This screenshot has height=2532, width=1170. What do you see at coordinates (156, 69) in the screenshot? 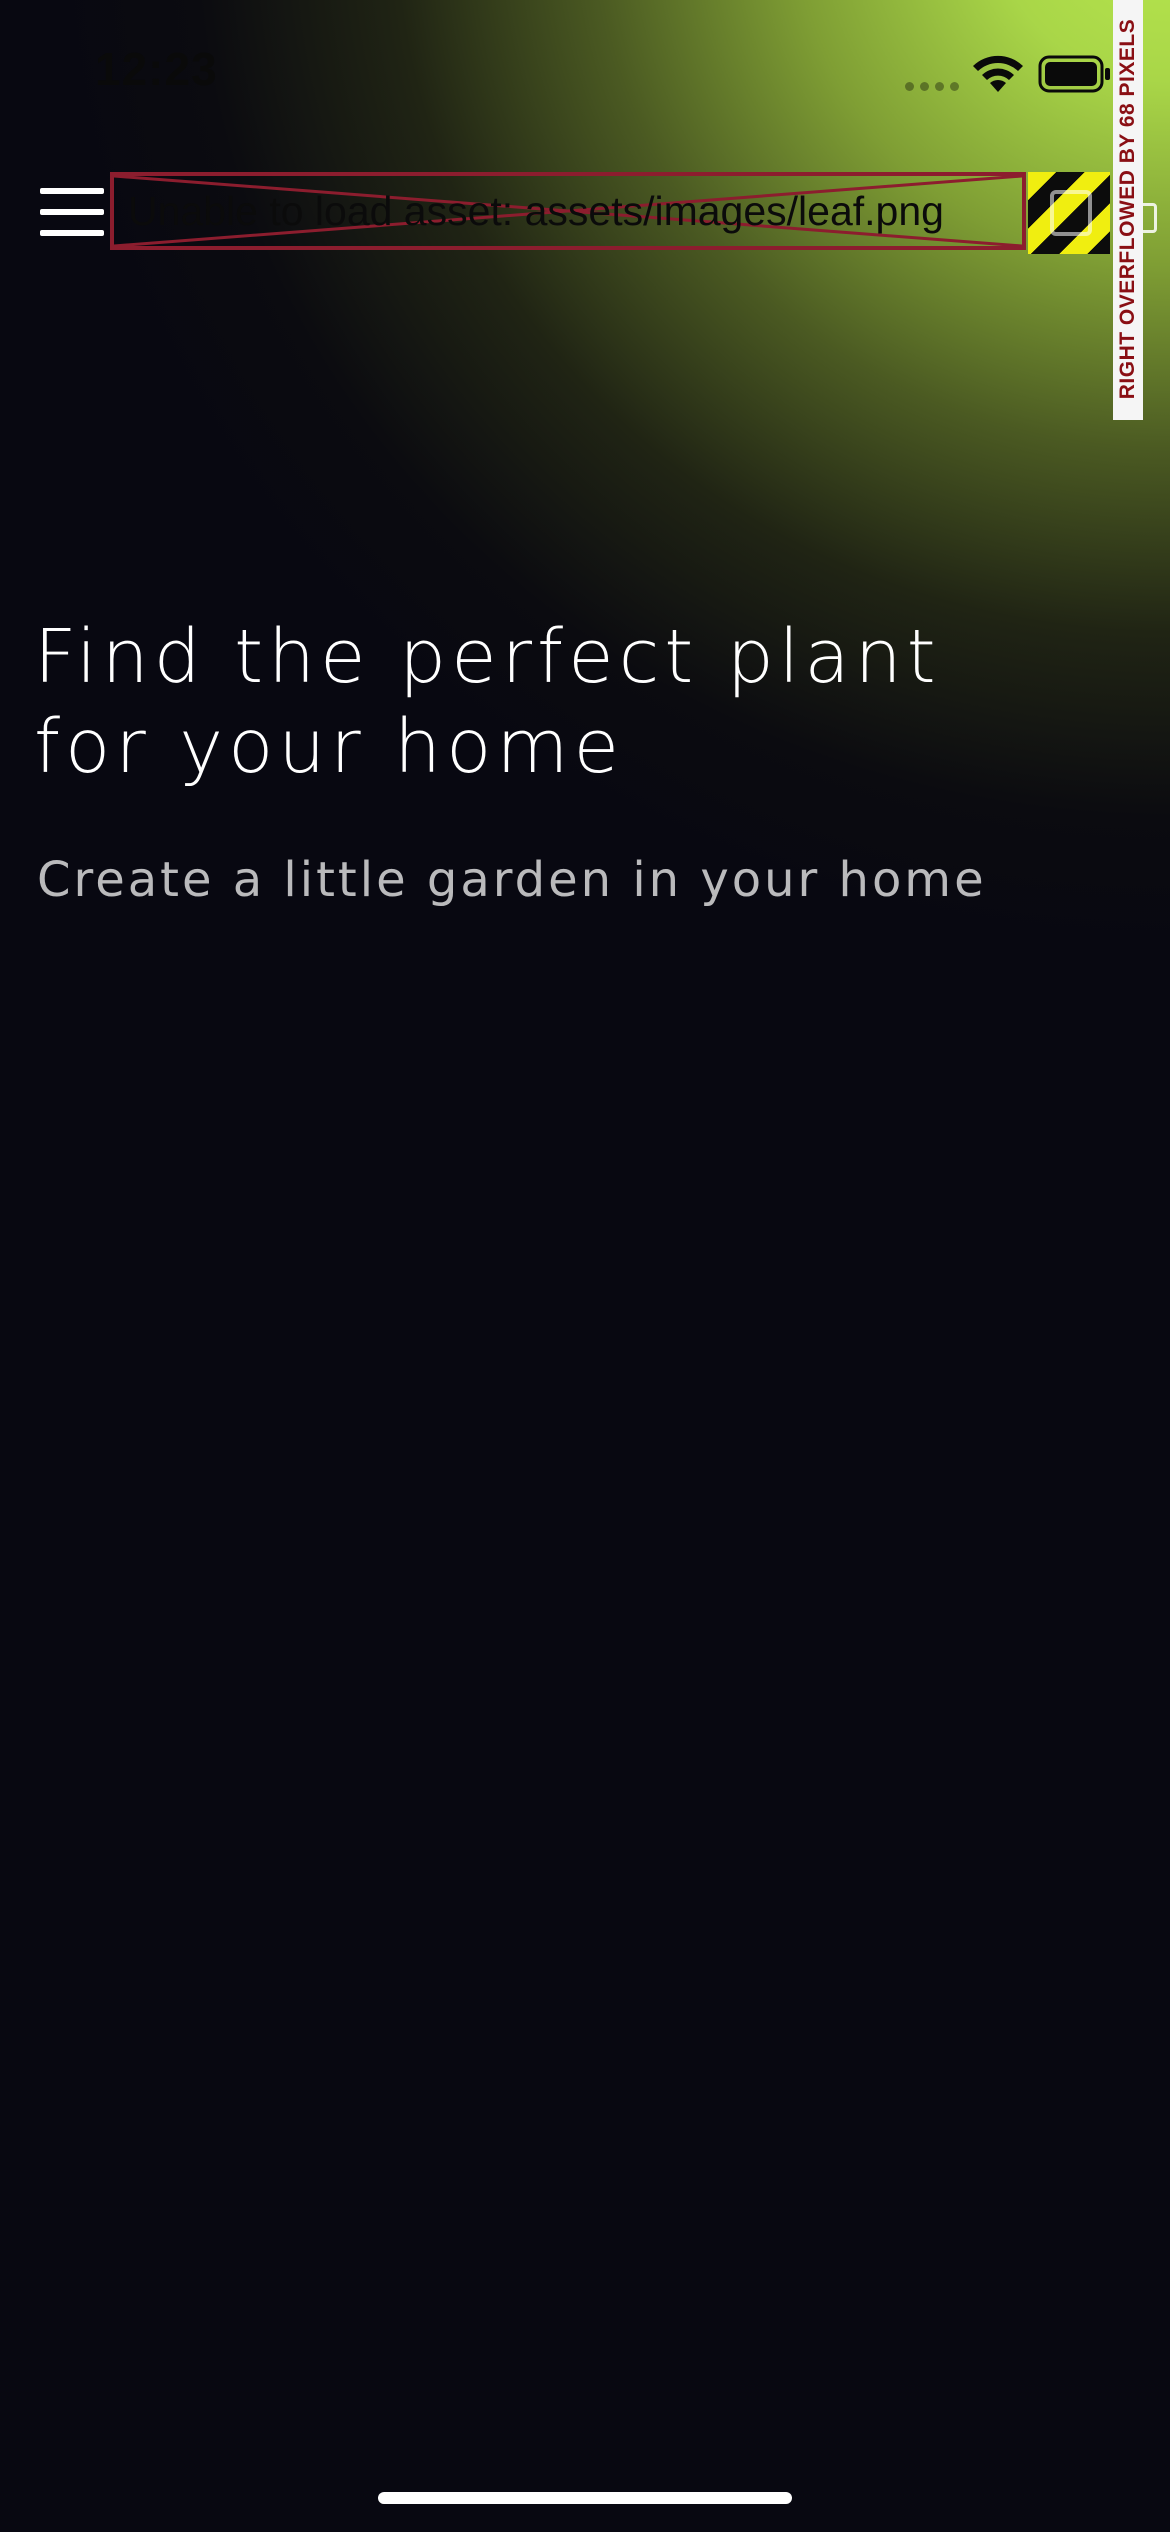
I see `status-time: 12:23` at bounding box center [156, 69].